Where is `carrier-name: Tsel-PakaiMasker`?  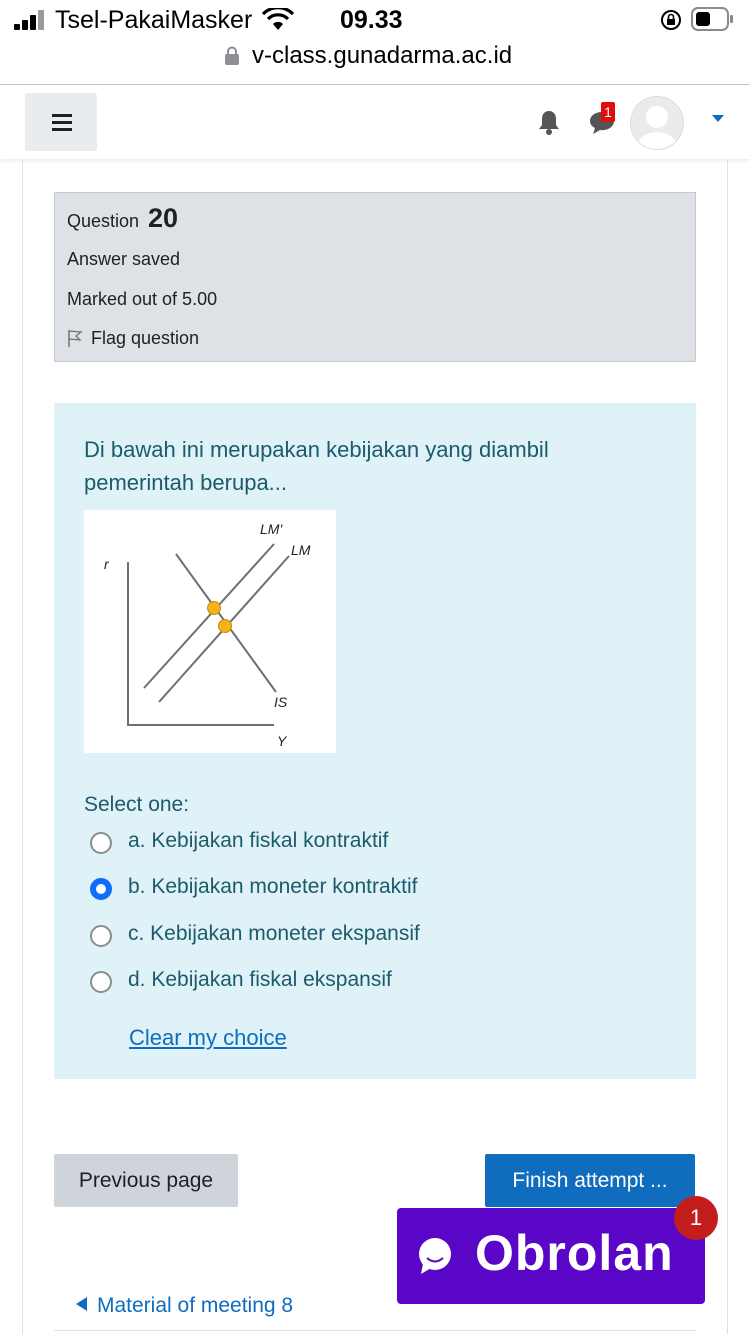
carrier-name: Tsel-PakaiMasker is located at coordinates (154, 20).